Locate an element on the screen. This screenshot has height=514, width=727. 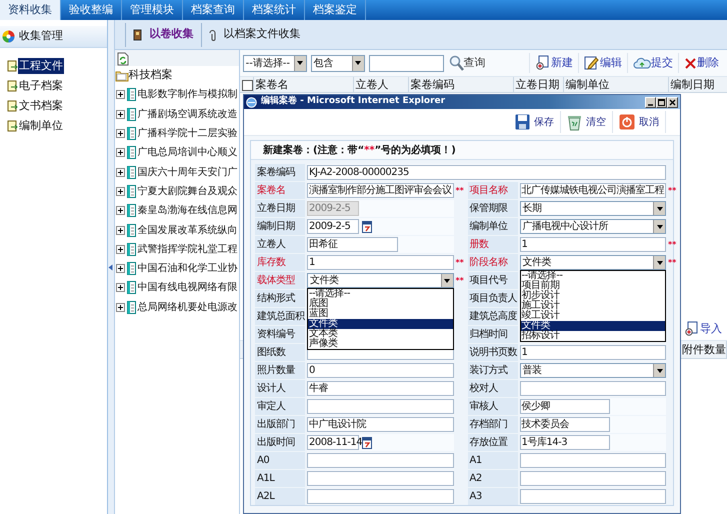
save-button: 保存 is located at coordinates (535, 122).